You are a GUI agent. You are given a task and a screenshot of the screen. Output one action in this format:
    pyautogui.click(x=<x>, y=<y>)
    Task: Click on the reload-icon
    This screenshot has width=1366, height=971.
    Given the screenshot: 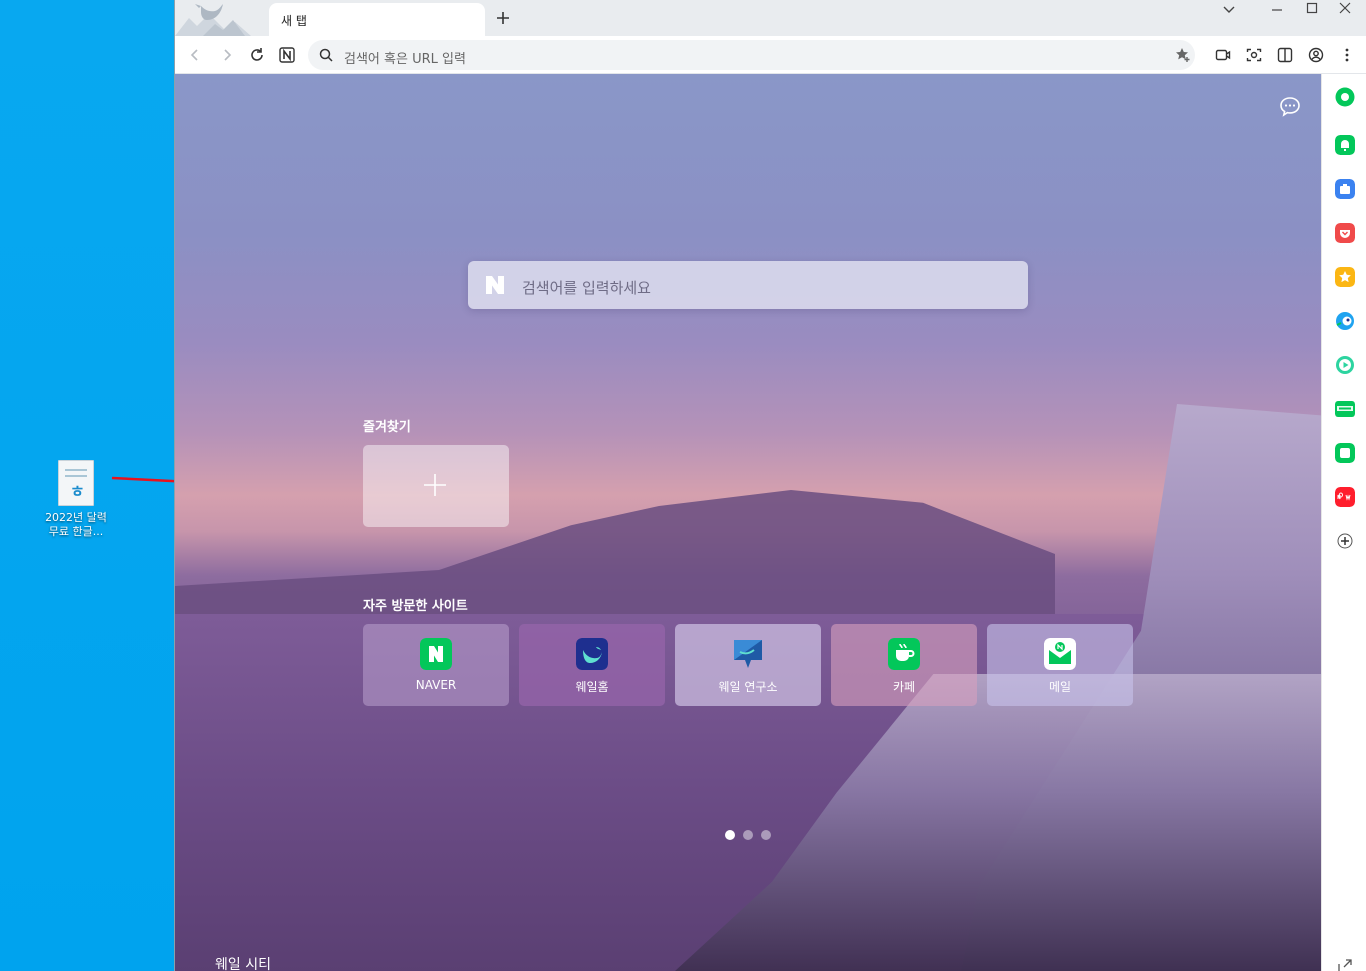 What is the action you would take?
    pyautogui.click(x=257, y=54)
    